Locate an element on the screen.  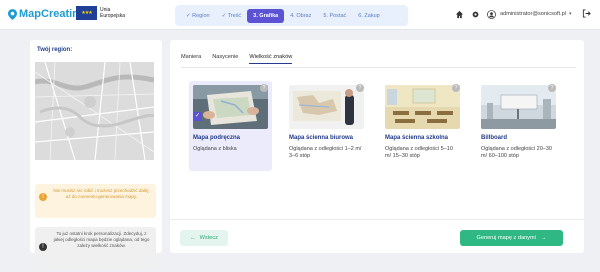
option-title: Mapa ścienna biurowa is located at coordinates (321, 138).